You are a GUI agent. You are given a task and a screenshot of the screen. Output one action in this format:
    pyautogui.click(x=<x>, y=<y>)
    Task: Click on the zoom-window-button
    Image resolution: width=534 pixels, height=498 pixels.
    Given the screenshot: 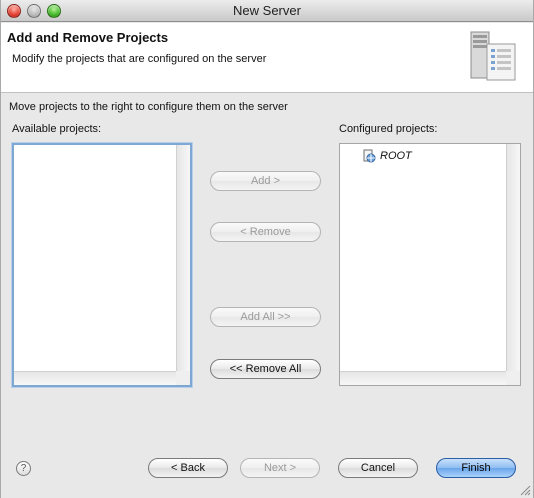 What is the action you would take?
    pyautogui.click(x=54, y=11)
    